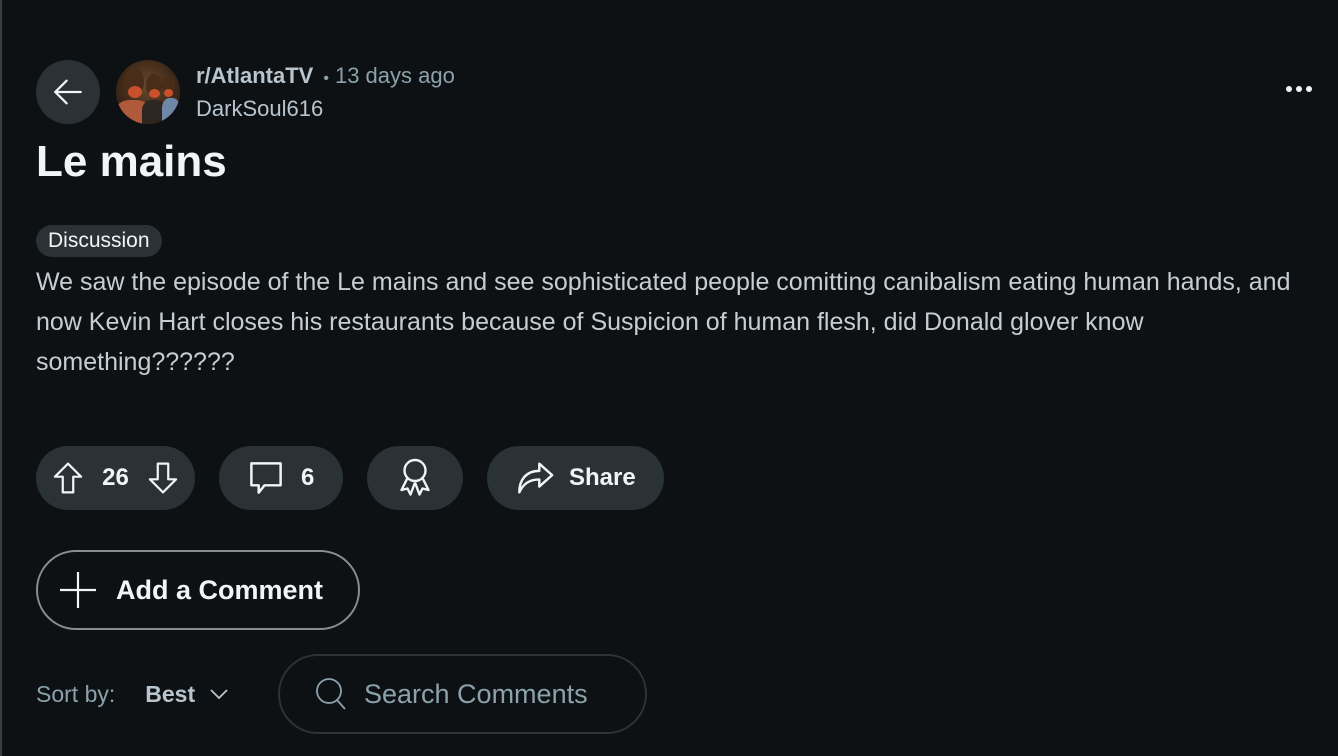 The height and width of the screenshot is (756, 1338). What do you see at coordinates (76, 694) in the screenshot?
I see `sort-label: Sort by:` at bounding box center [76, 694].